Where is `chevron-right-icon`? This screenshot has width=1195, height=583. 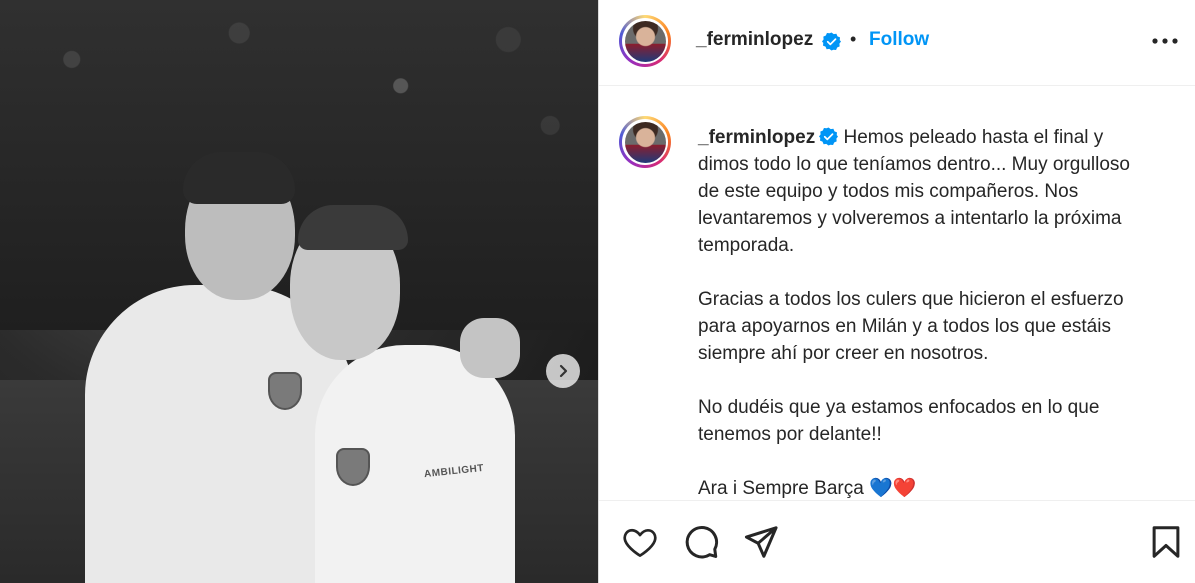 chevron-right-icon is located at coordinates (563, 371).